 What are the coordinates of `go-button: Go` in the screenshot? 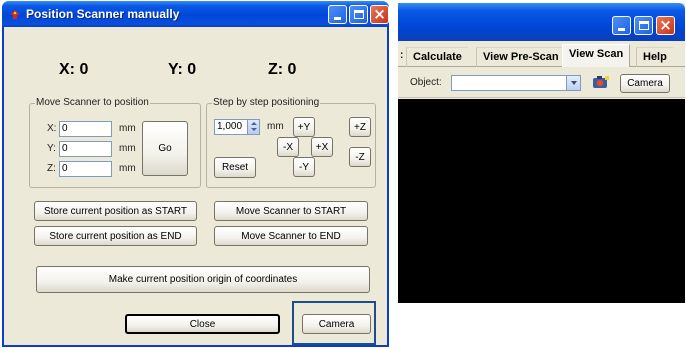 It's located at (165, 148).